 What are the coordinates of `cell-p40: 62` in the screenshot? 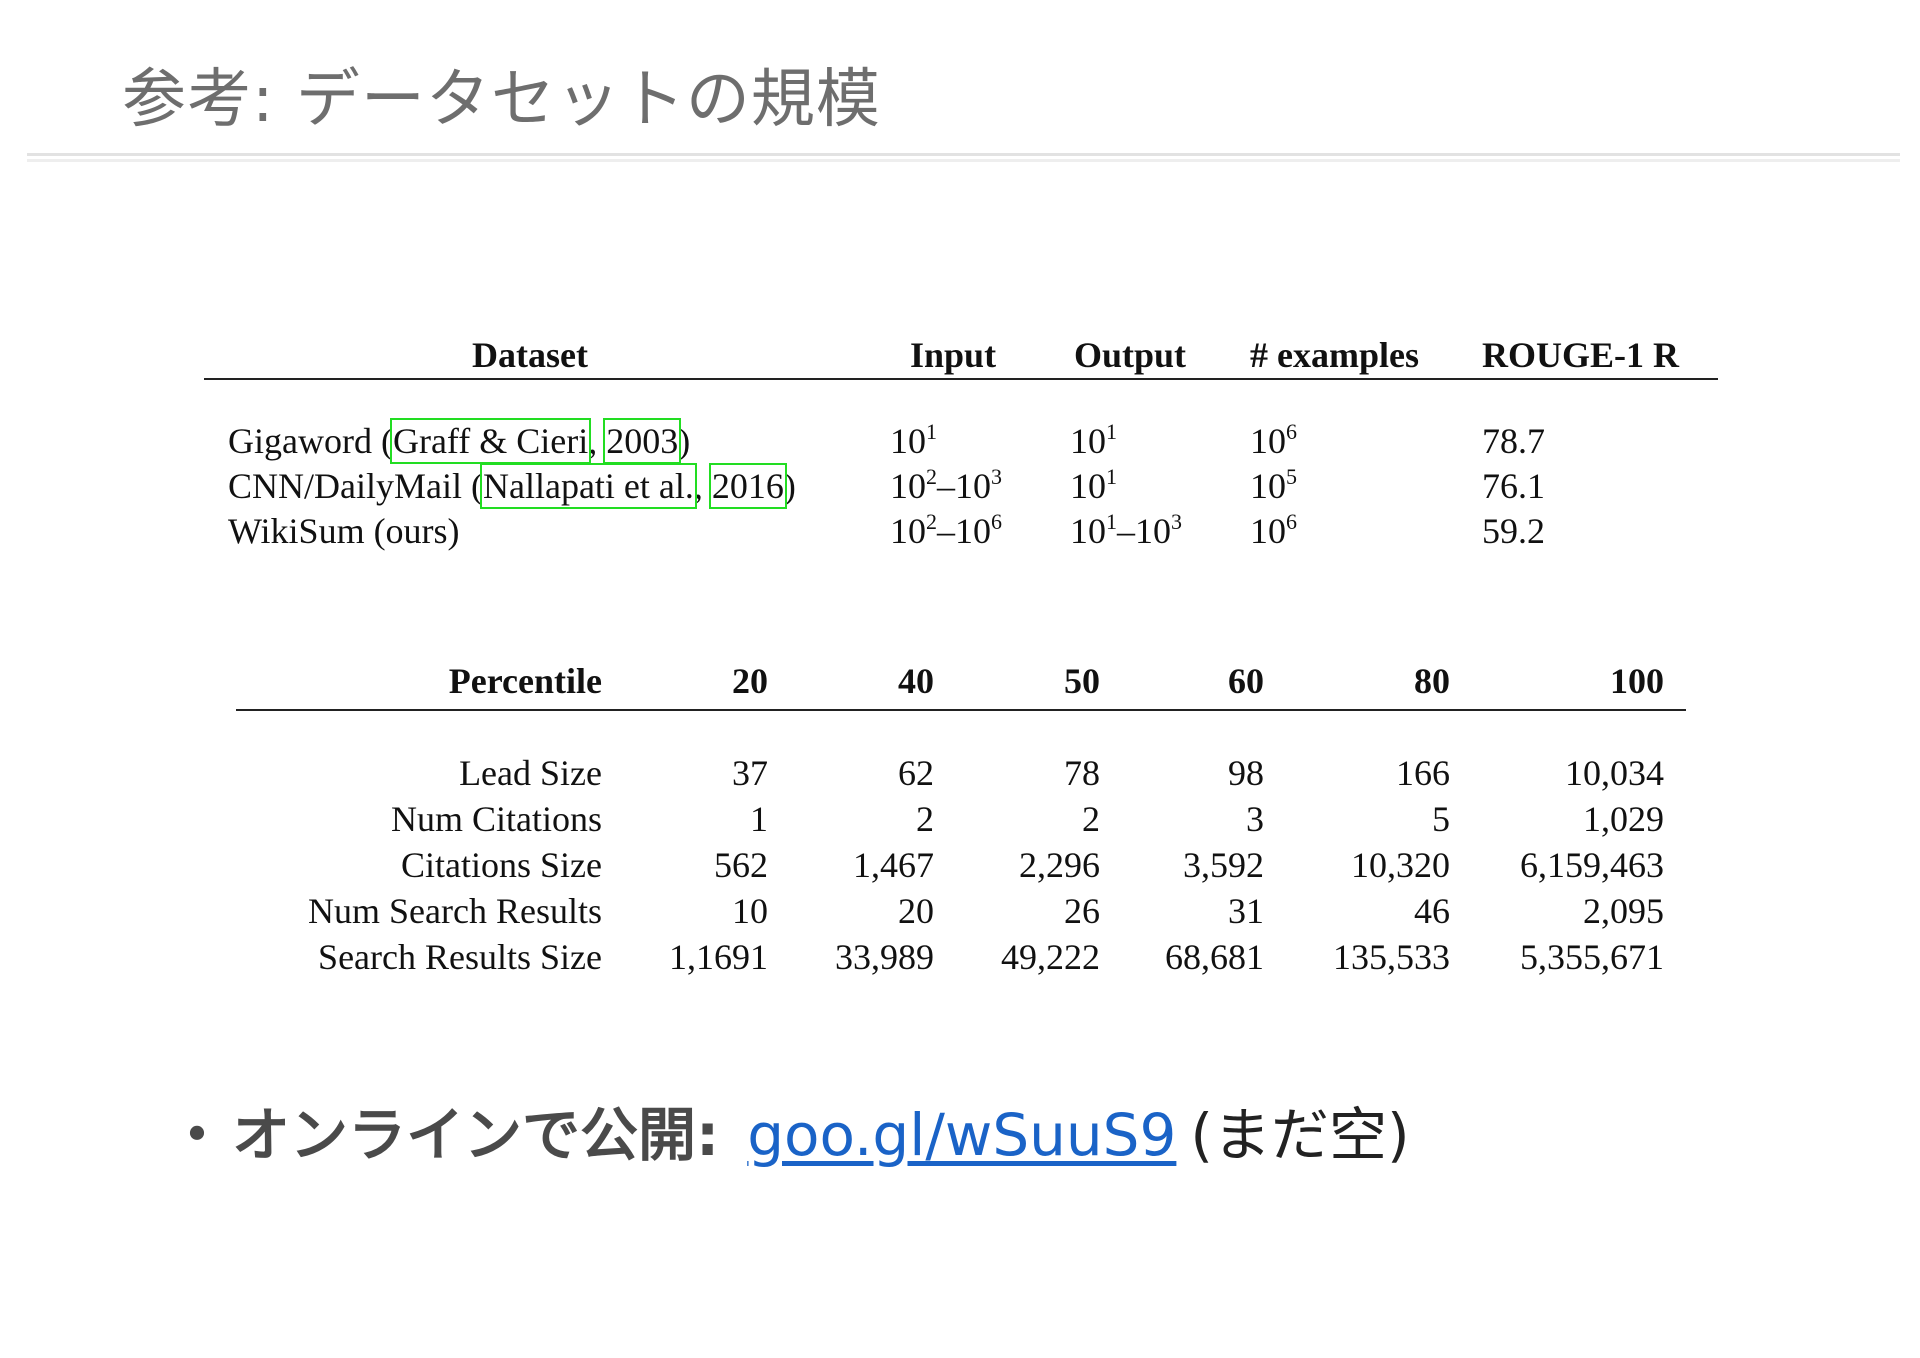 It's located at (916, 773).